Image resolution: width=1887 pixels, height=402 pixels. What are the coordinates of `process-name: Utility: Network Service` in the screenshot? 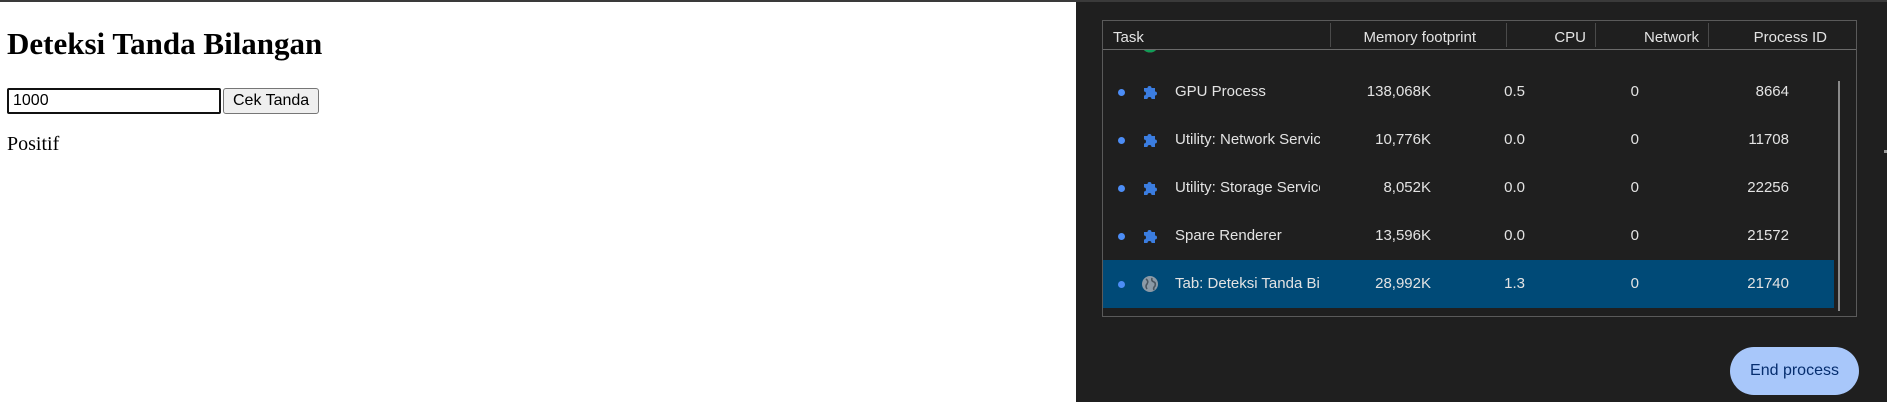 It's located at (1247, 139).